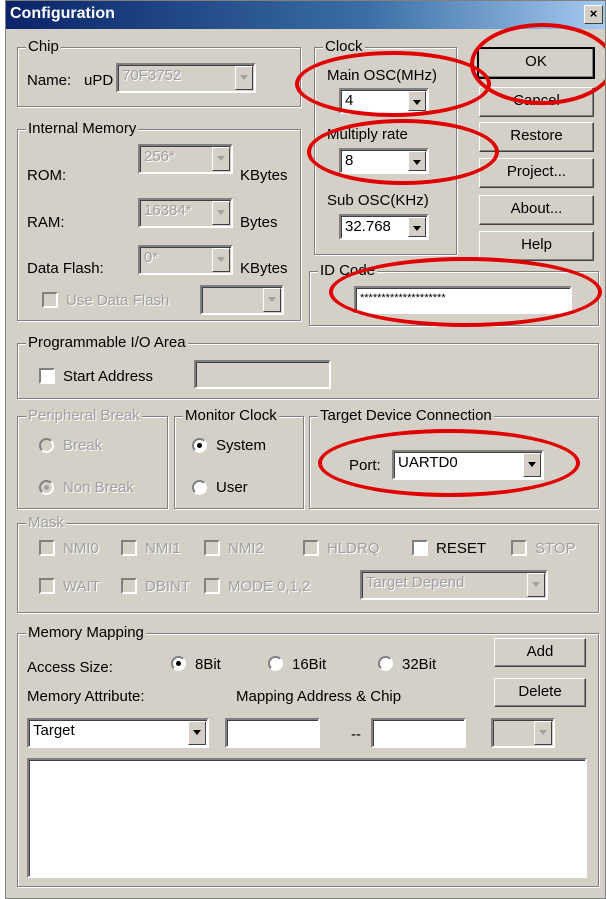 This screenshot has width=606, height=899. What do you see at coordinates (523, 733) in the screenshot?
I see `chip-select` at bounding box center [523, 733].